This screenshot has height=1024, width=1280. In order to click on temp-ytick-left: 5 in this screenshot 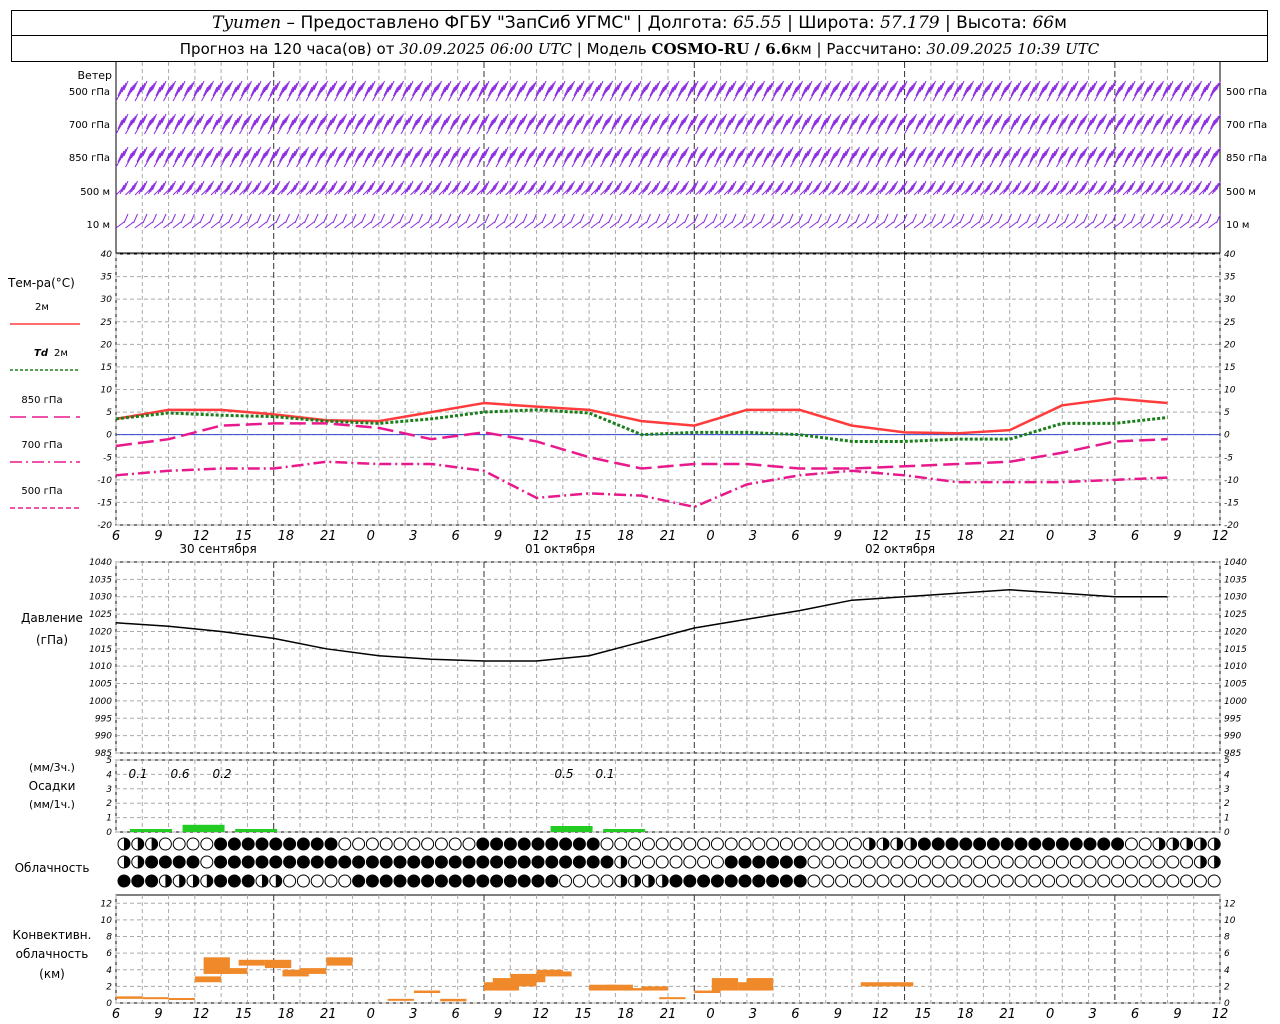, I will do `click(109, 413)`.